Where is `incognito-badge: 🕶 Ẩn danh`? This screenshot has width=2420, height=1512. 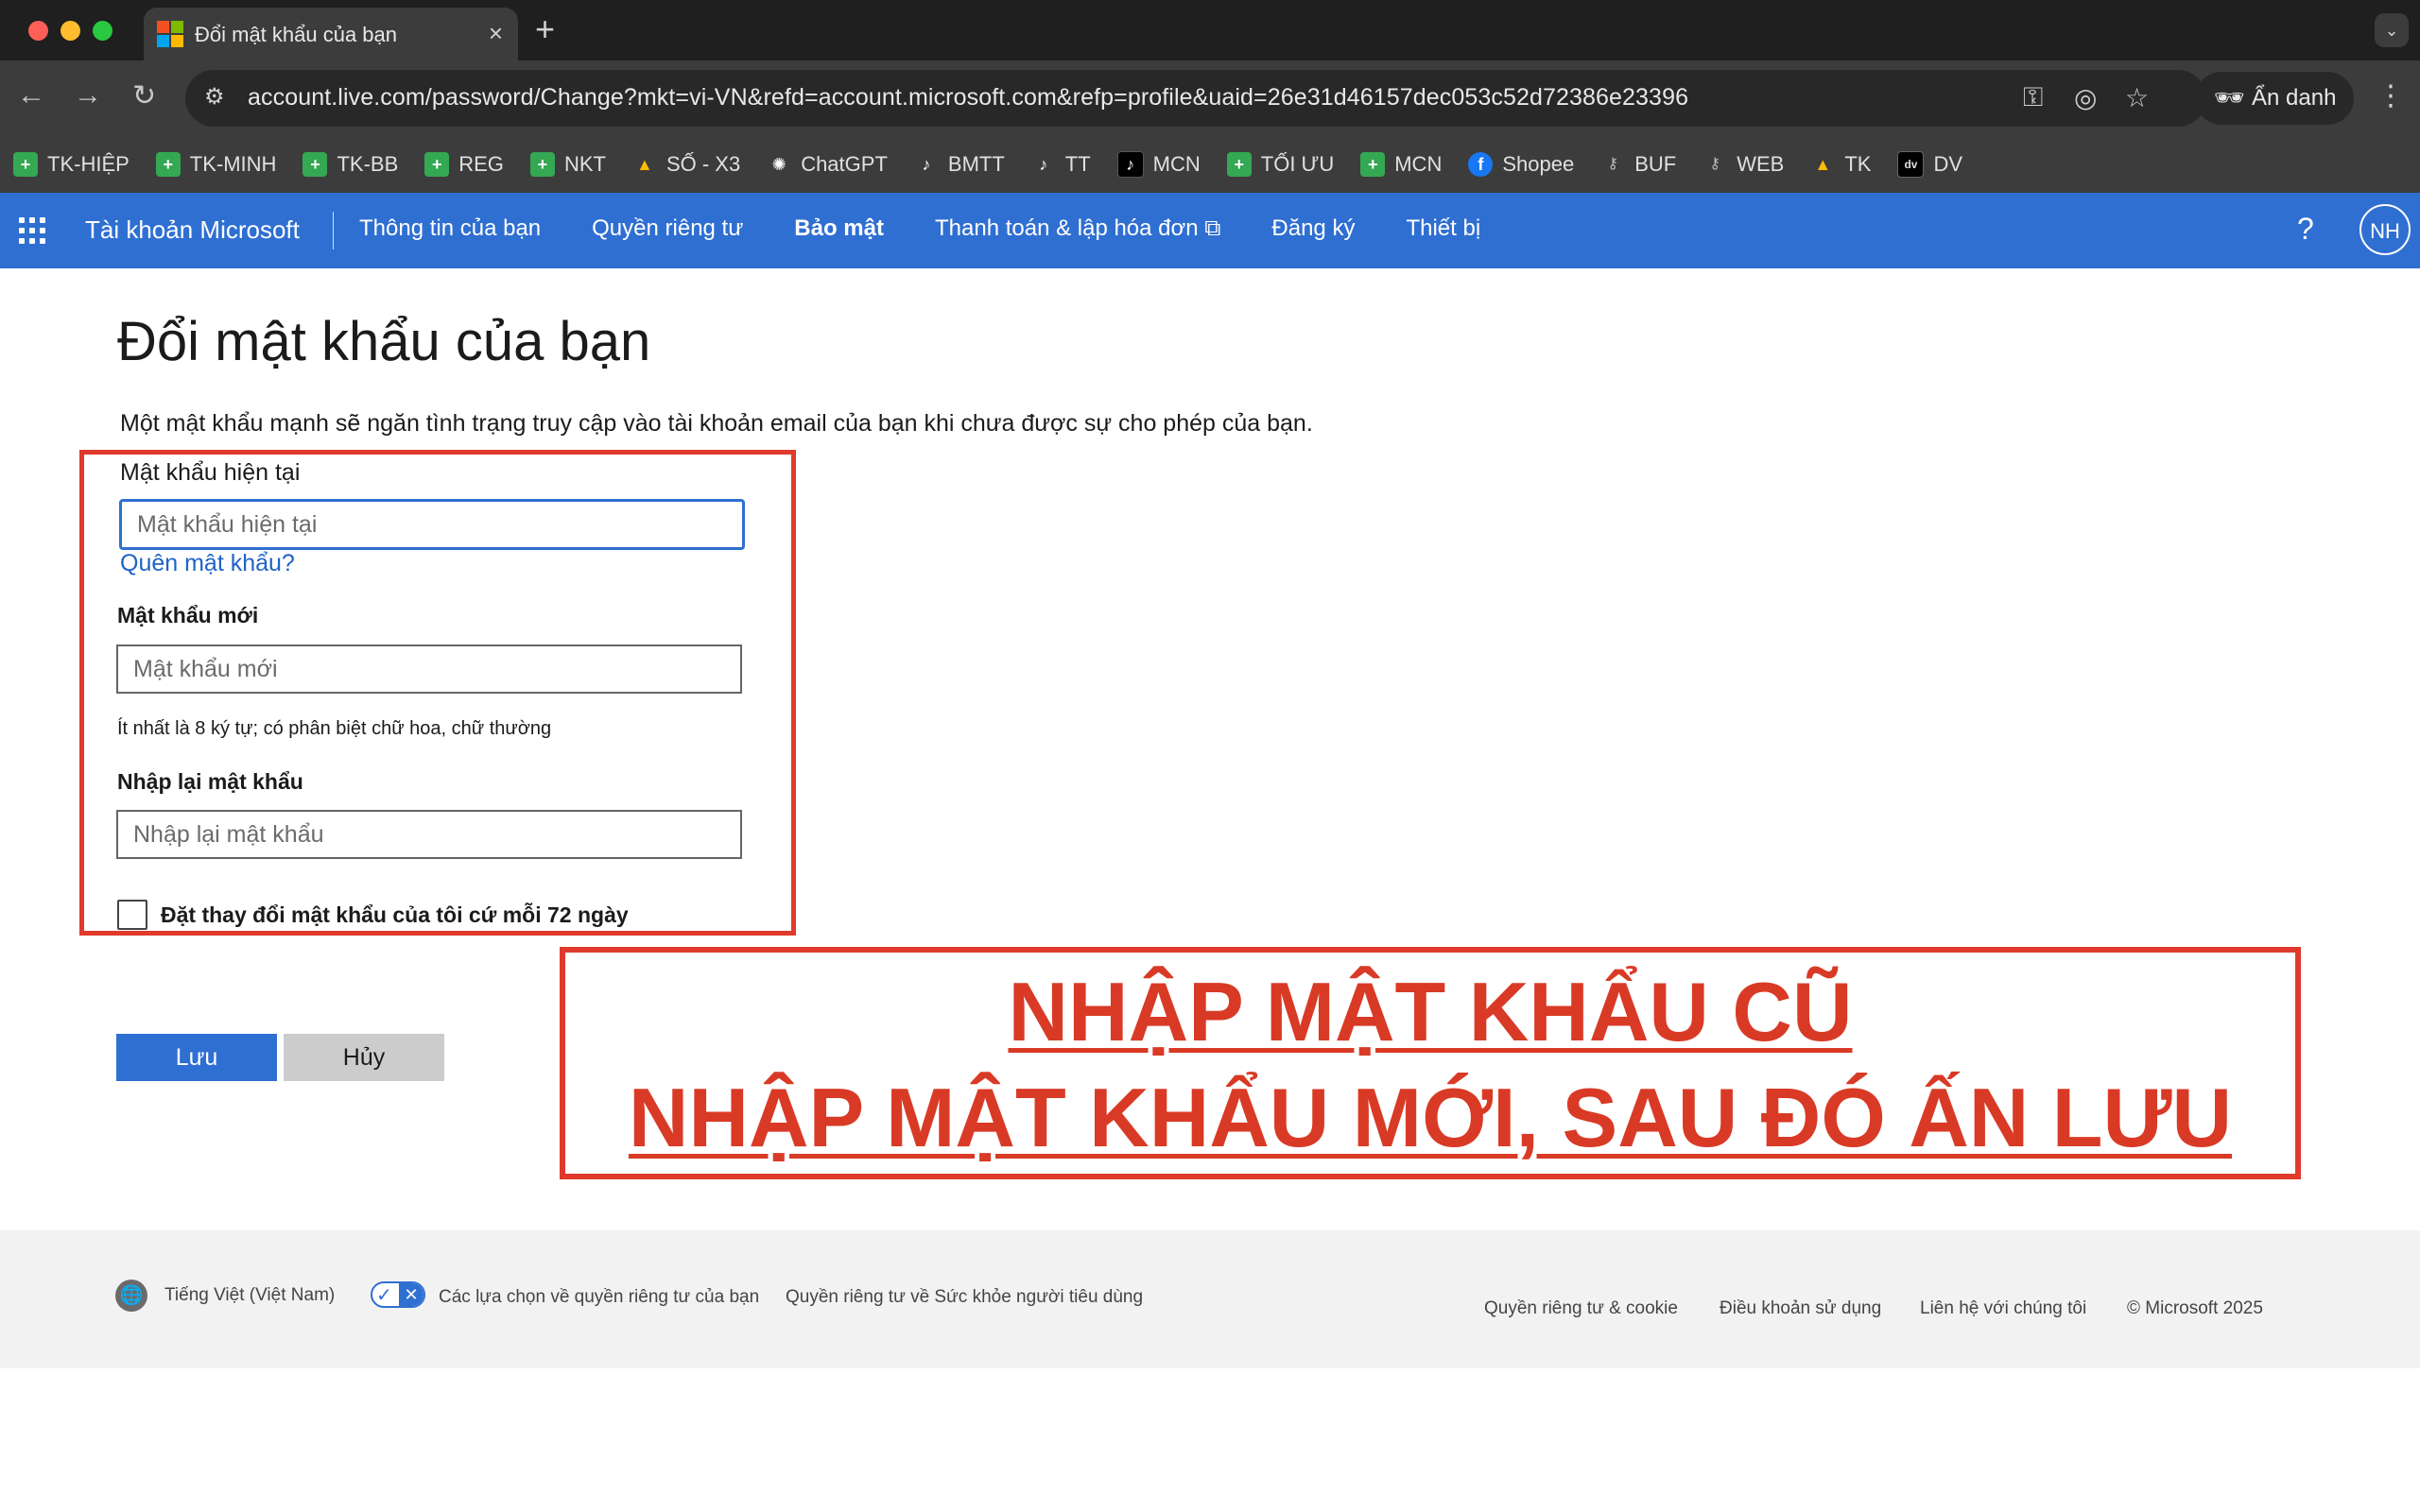 incognito-badge: 🕶 Ẩn danh is located at coordinates (2274, 98).